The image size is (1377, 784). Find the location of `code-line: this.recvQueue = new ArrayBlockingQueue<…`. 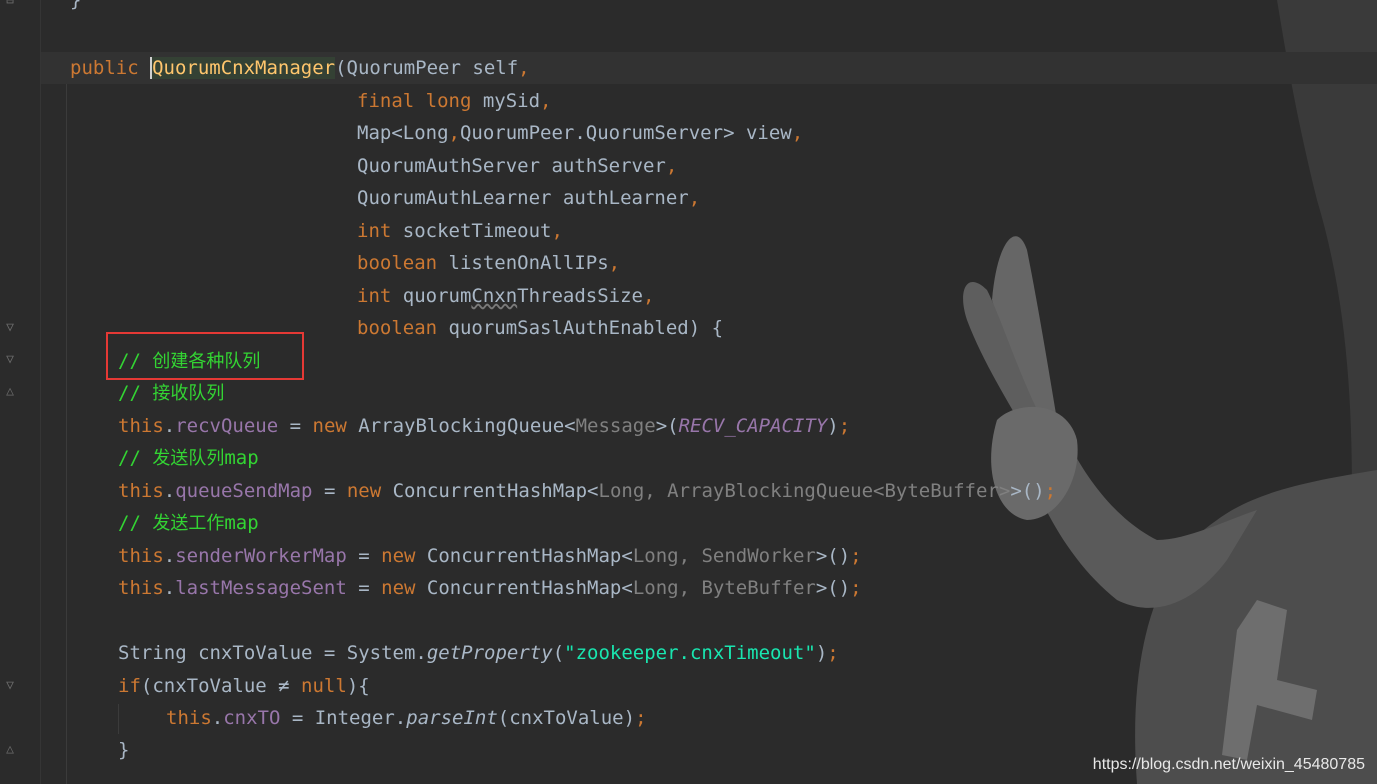

code-line: this.recvQueue = new ArrayBlockingQueue<… is located at coordinates (484, 426).